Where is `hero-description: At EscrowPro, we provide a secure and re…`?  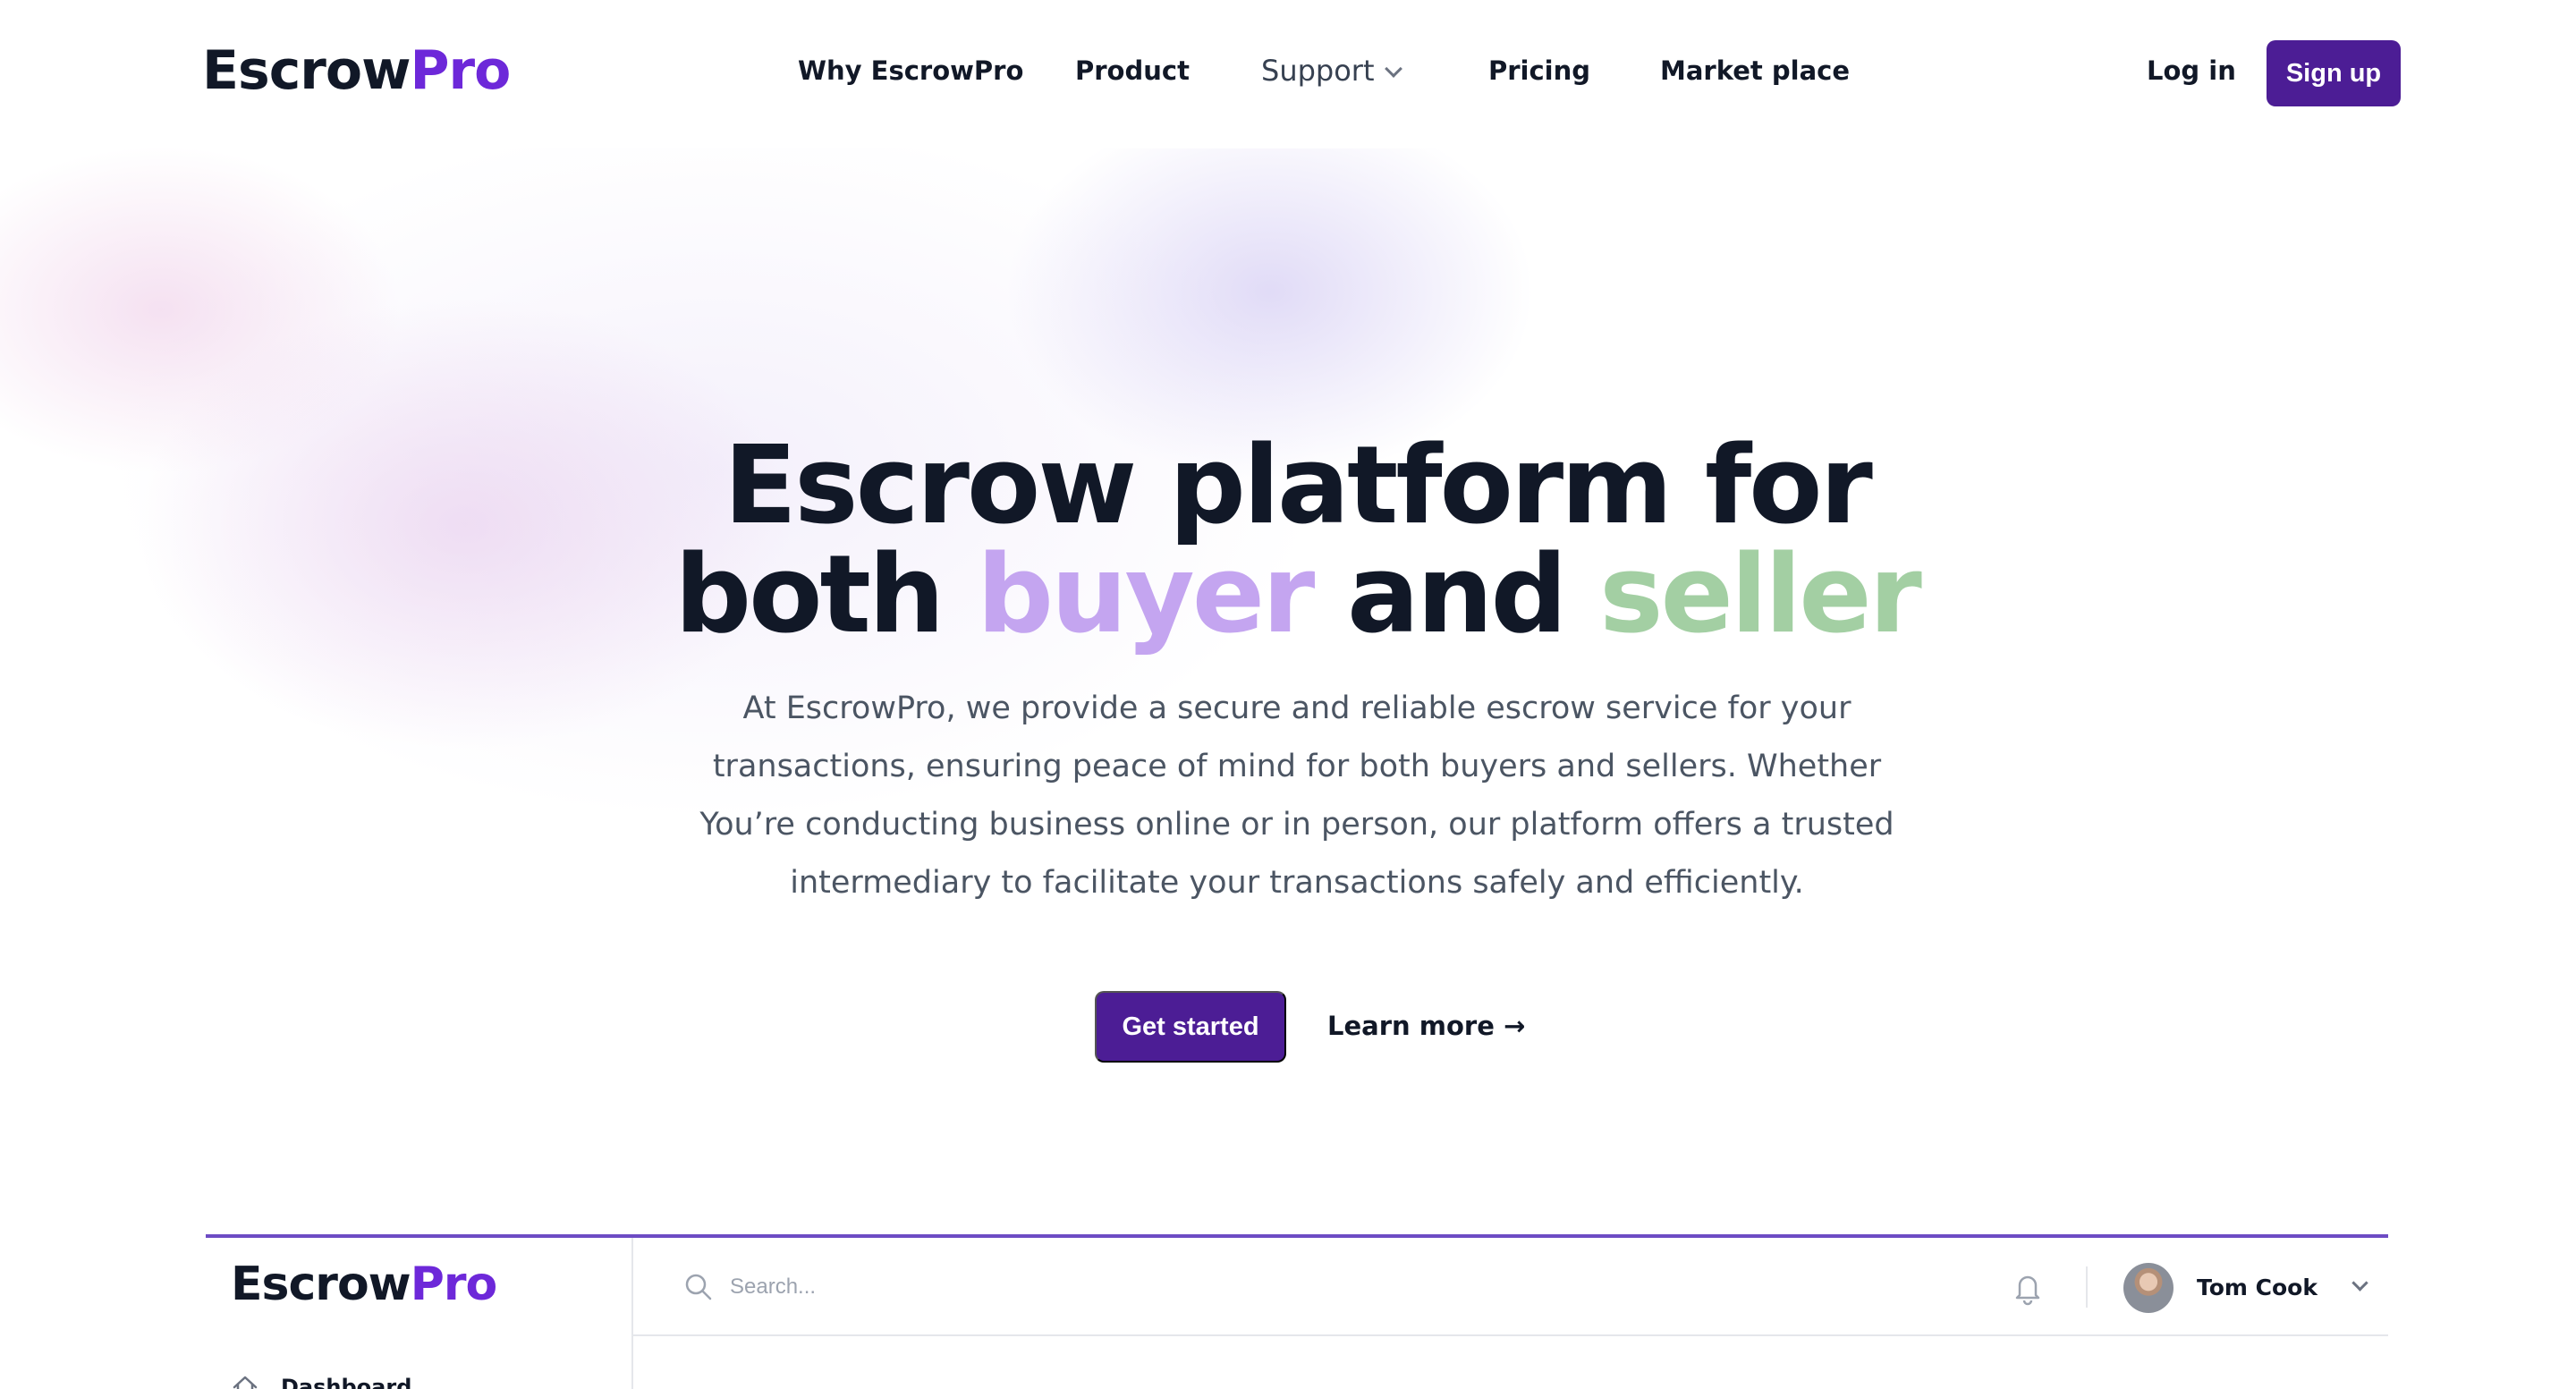
hero-description: At EscrowPro, we provide a secure and re… is located at coordinates (1296, 795).